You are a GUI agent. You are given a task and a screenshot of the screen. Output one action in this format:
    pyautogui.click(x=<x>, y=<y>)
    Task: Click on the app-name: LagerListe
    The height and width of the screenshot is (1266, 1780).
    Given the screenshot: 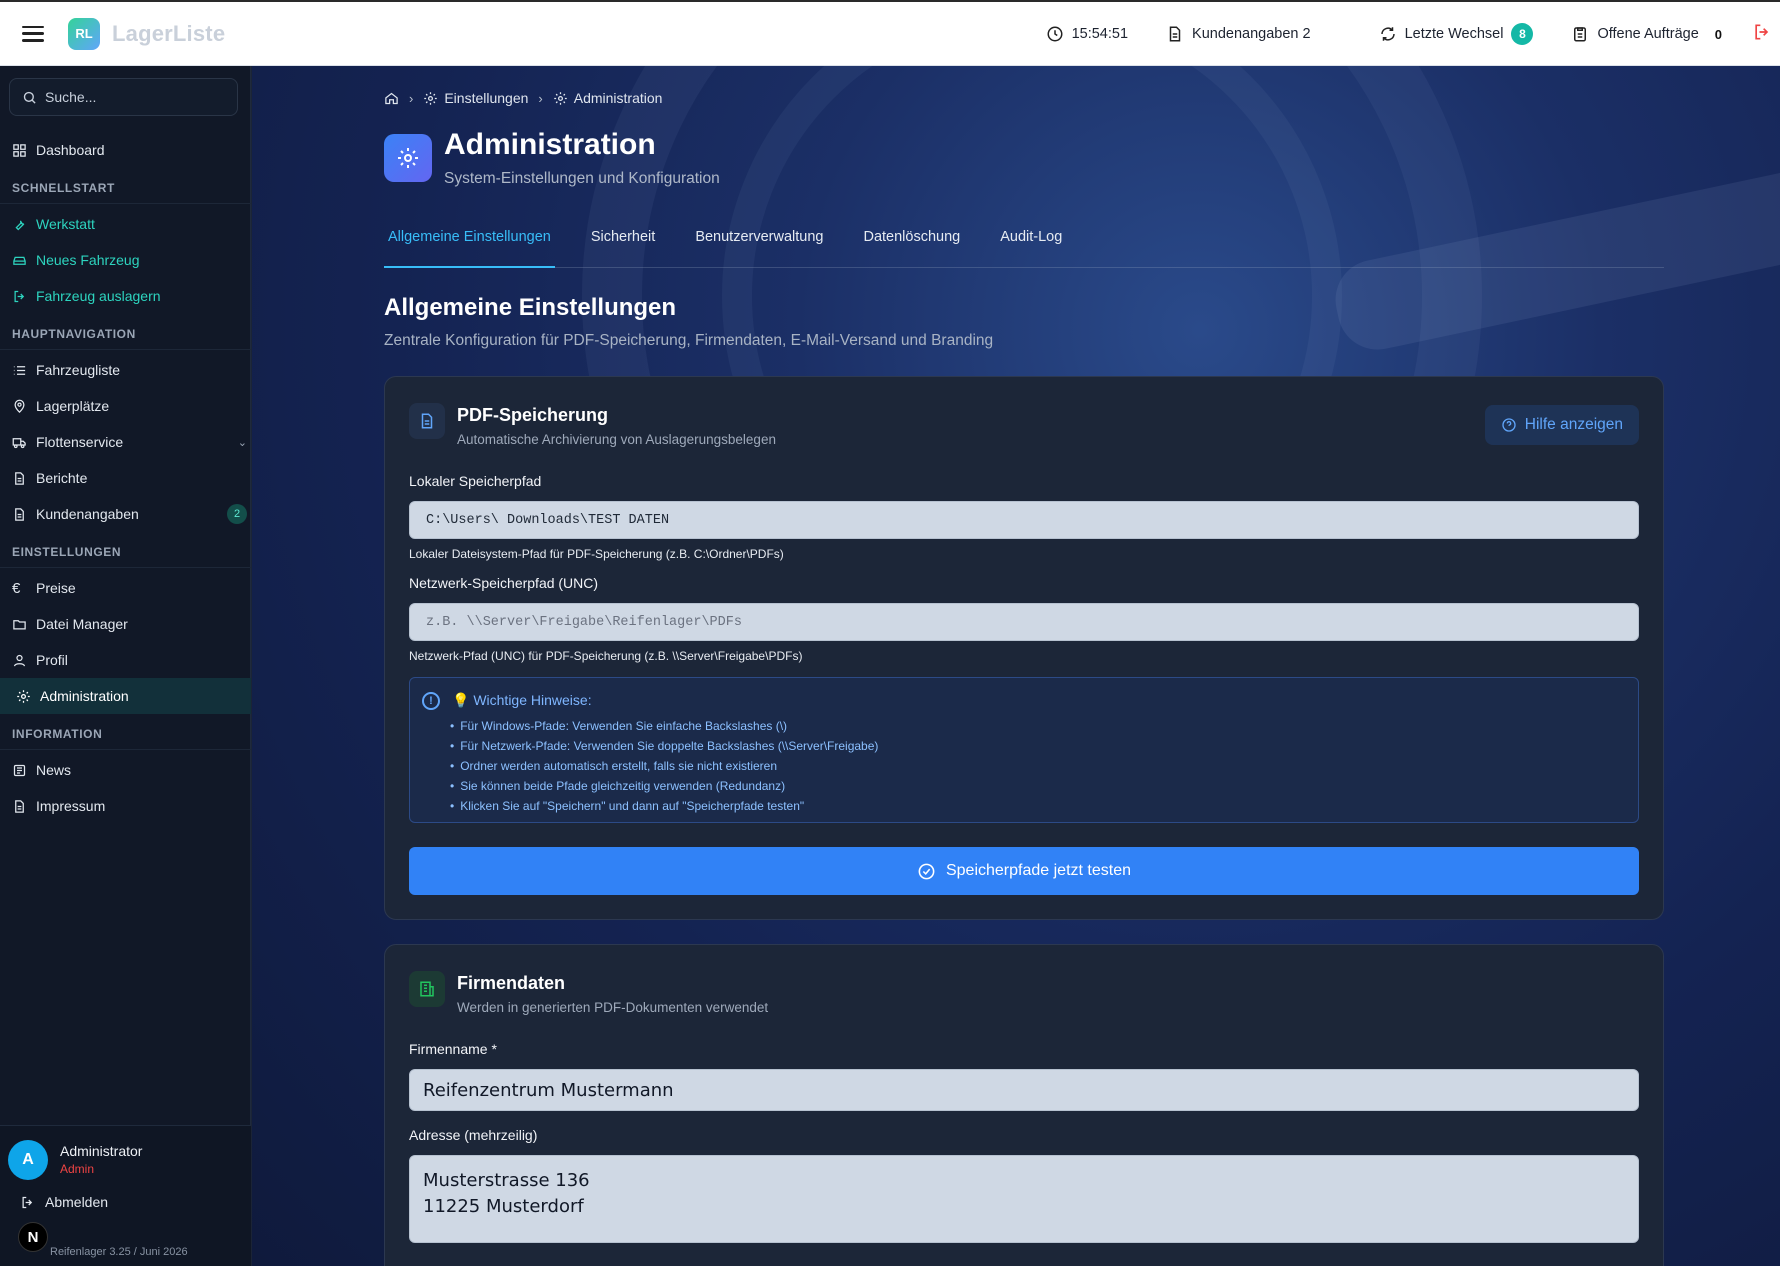 What is the action you would take?
    pyautogui.click(x=169, y=33)
    